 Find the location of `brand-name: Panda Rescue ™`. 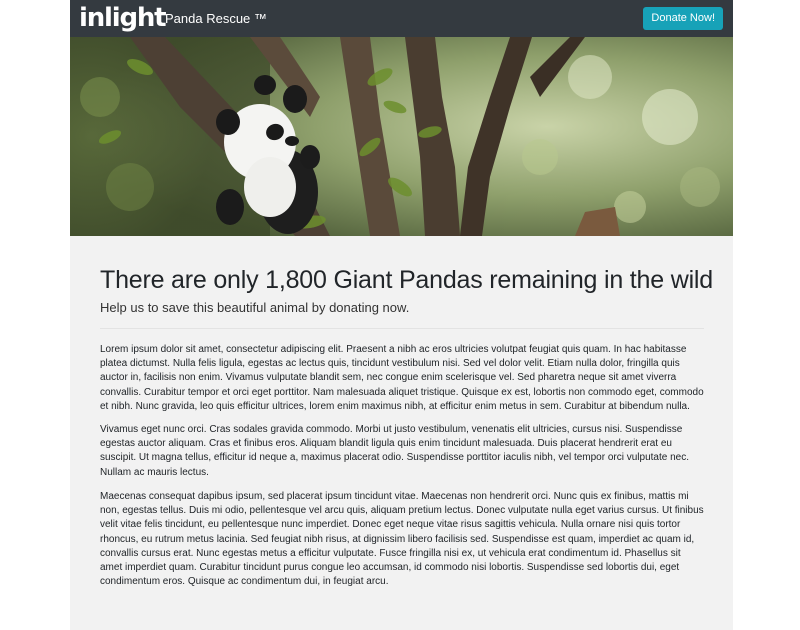

brand-name: Panda Rescue ™ is located at coordinates (216, 18).